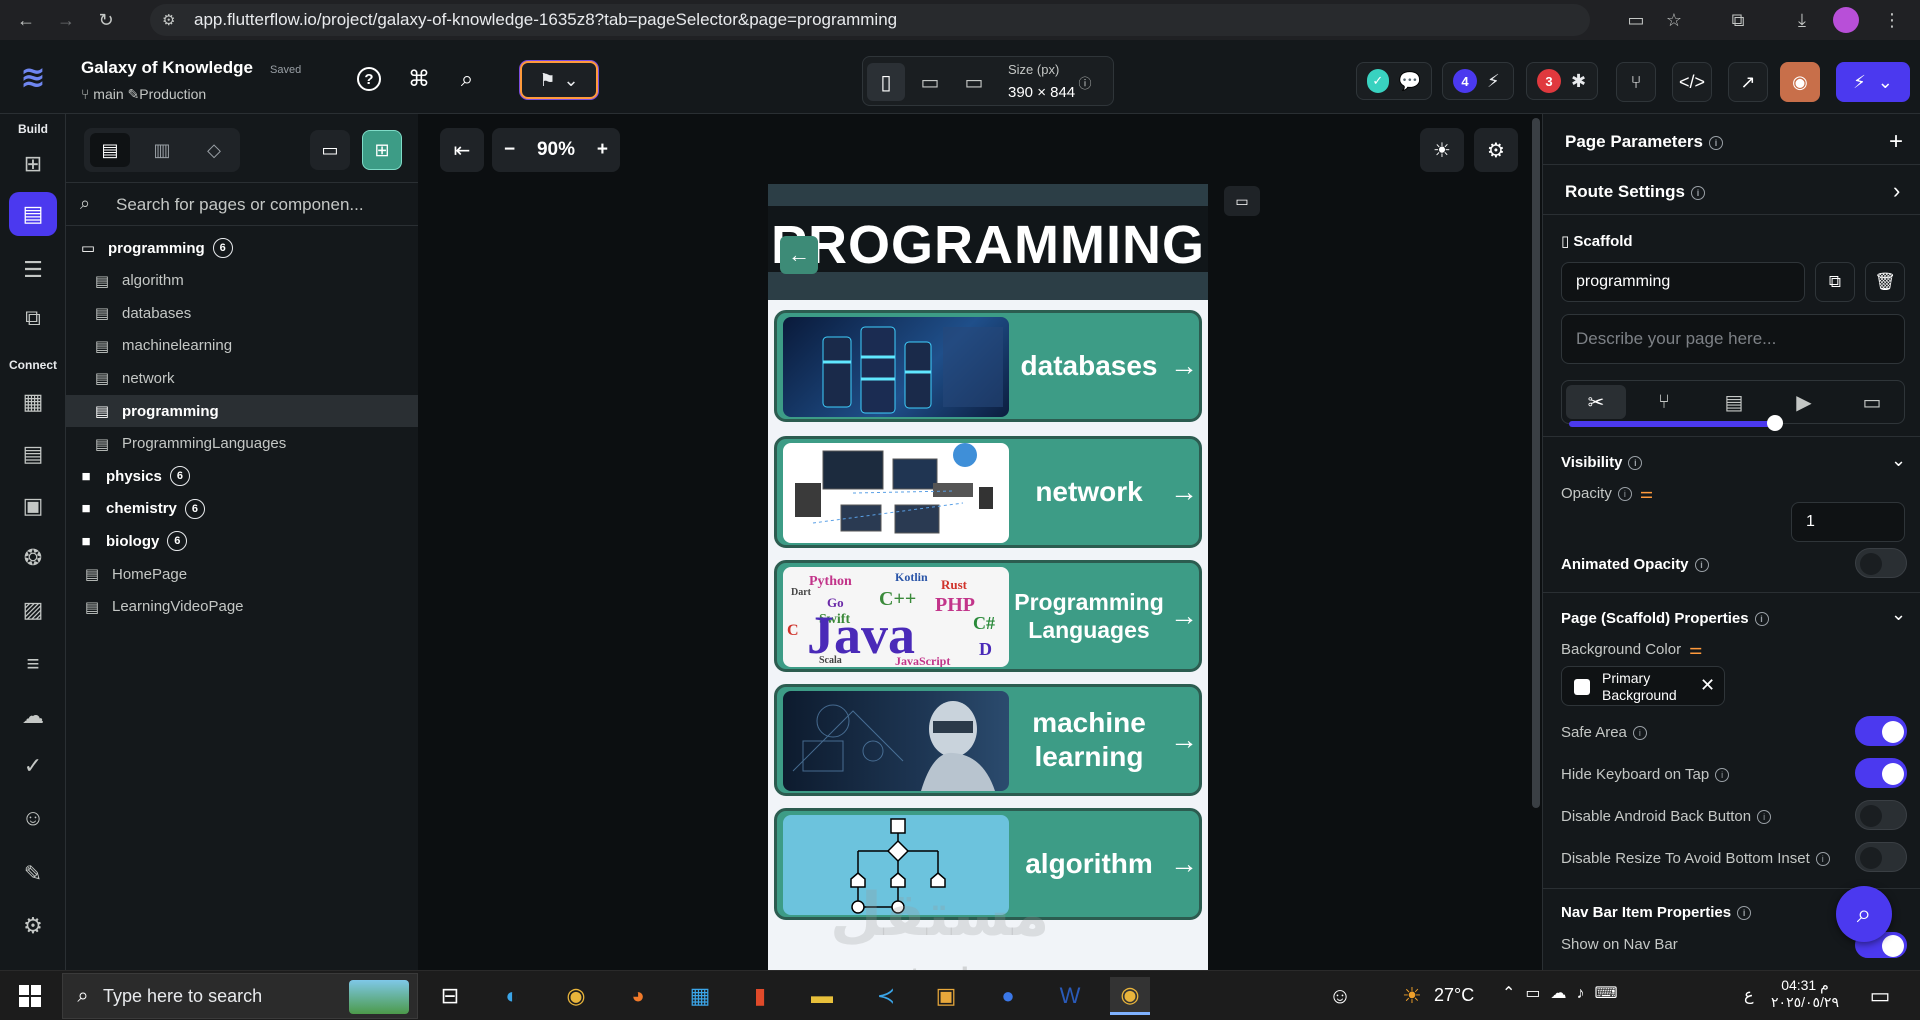  Describe the element at coordinates (167, 68) in the screenshot. I see `project-title: Galaxy of Knowledge` at that location.